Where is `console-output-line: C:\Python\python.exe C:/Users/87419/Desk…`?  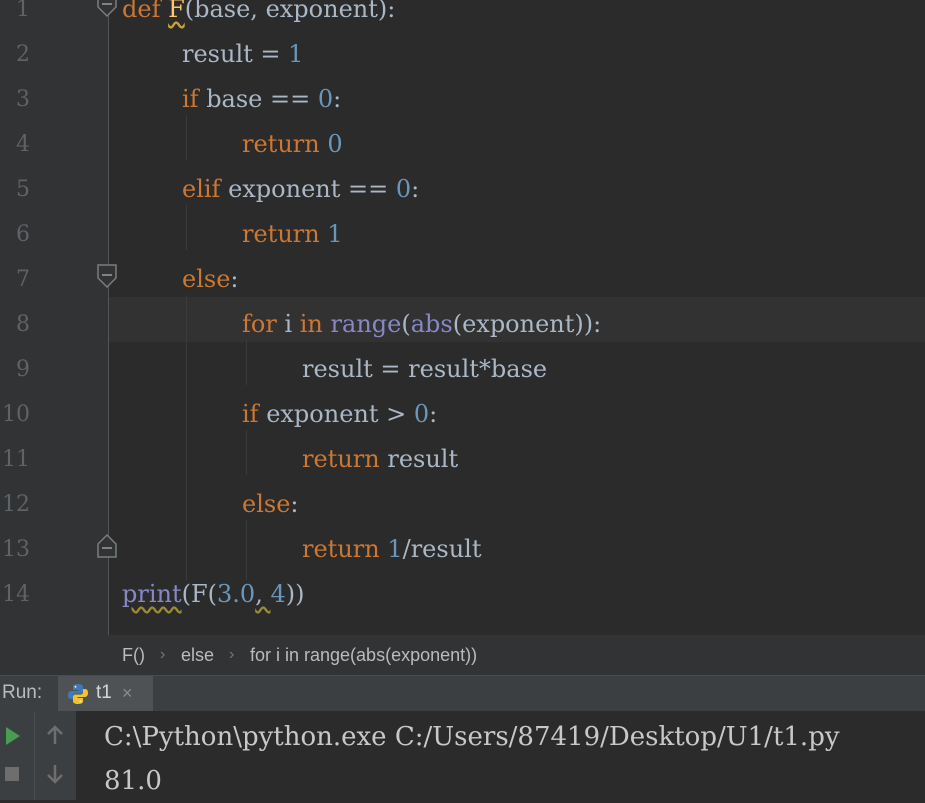
console-output-line: C:\Python\python.exe C:/Users/87419/Desk… is located at coordinates (472, 737).